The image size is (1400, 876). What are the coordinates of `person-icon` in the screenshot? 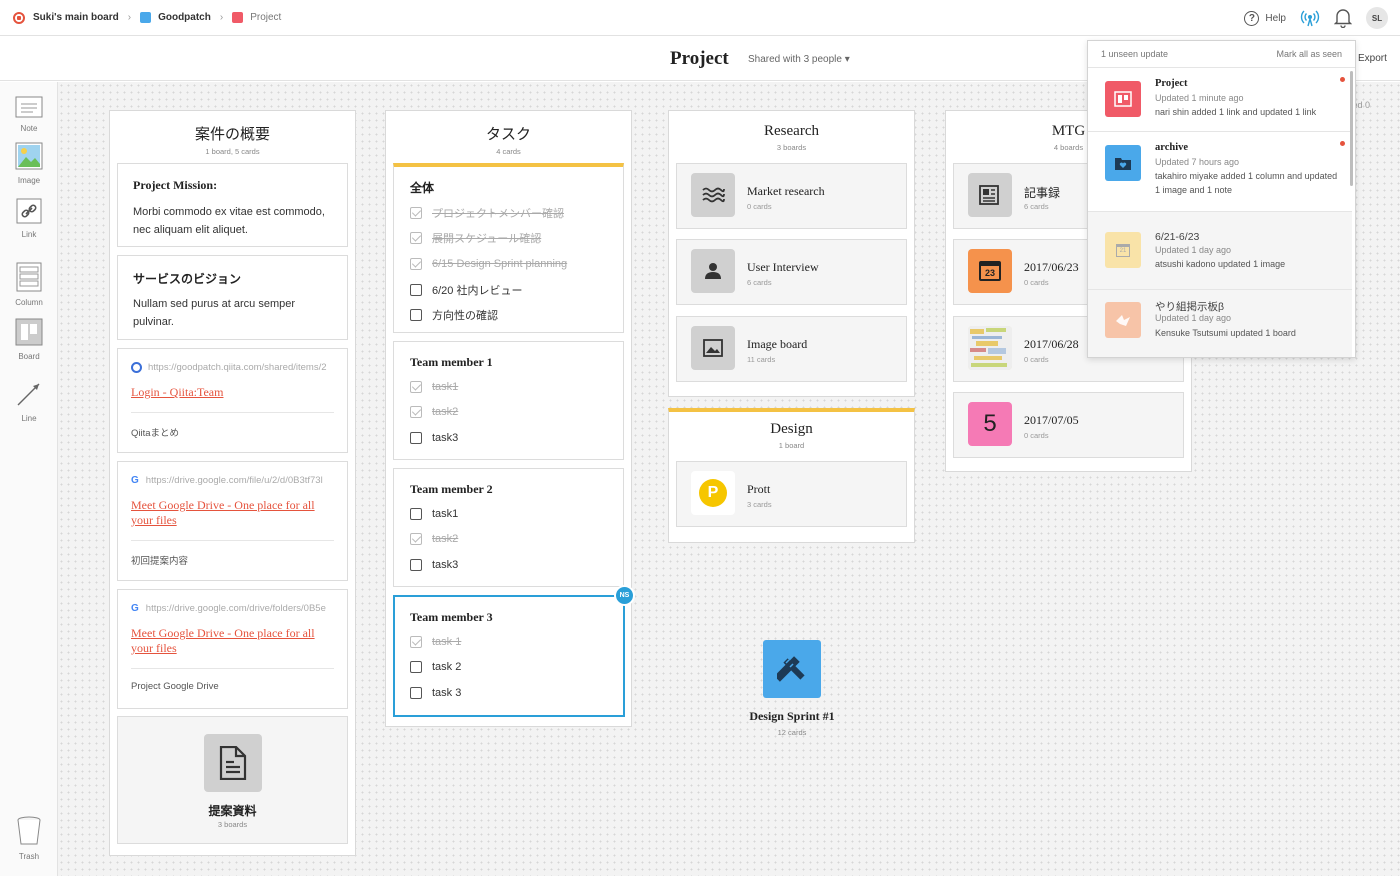 It's located at (713, 271).